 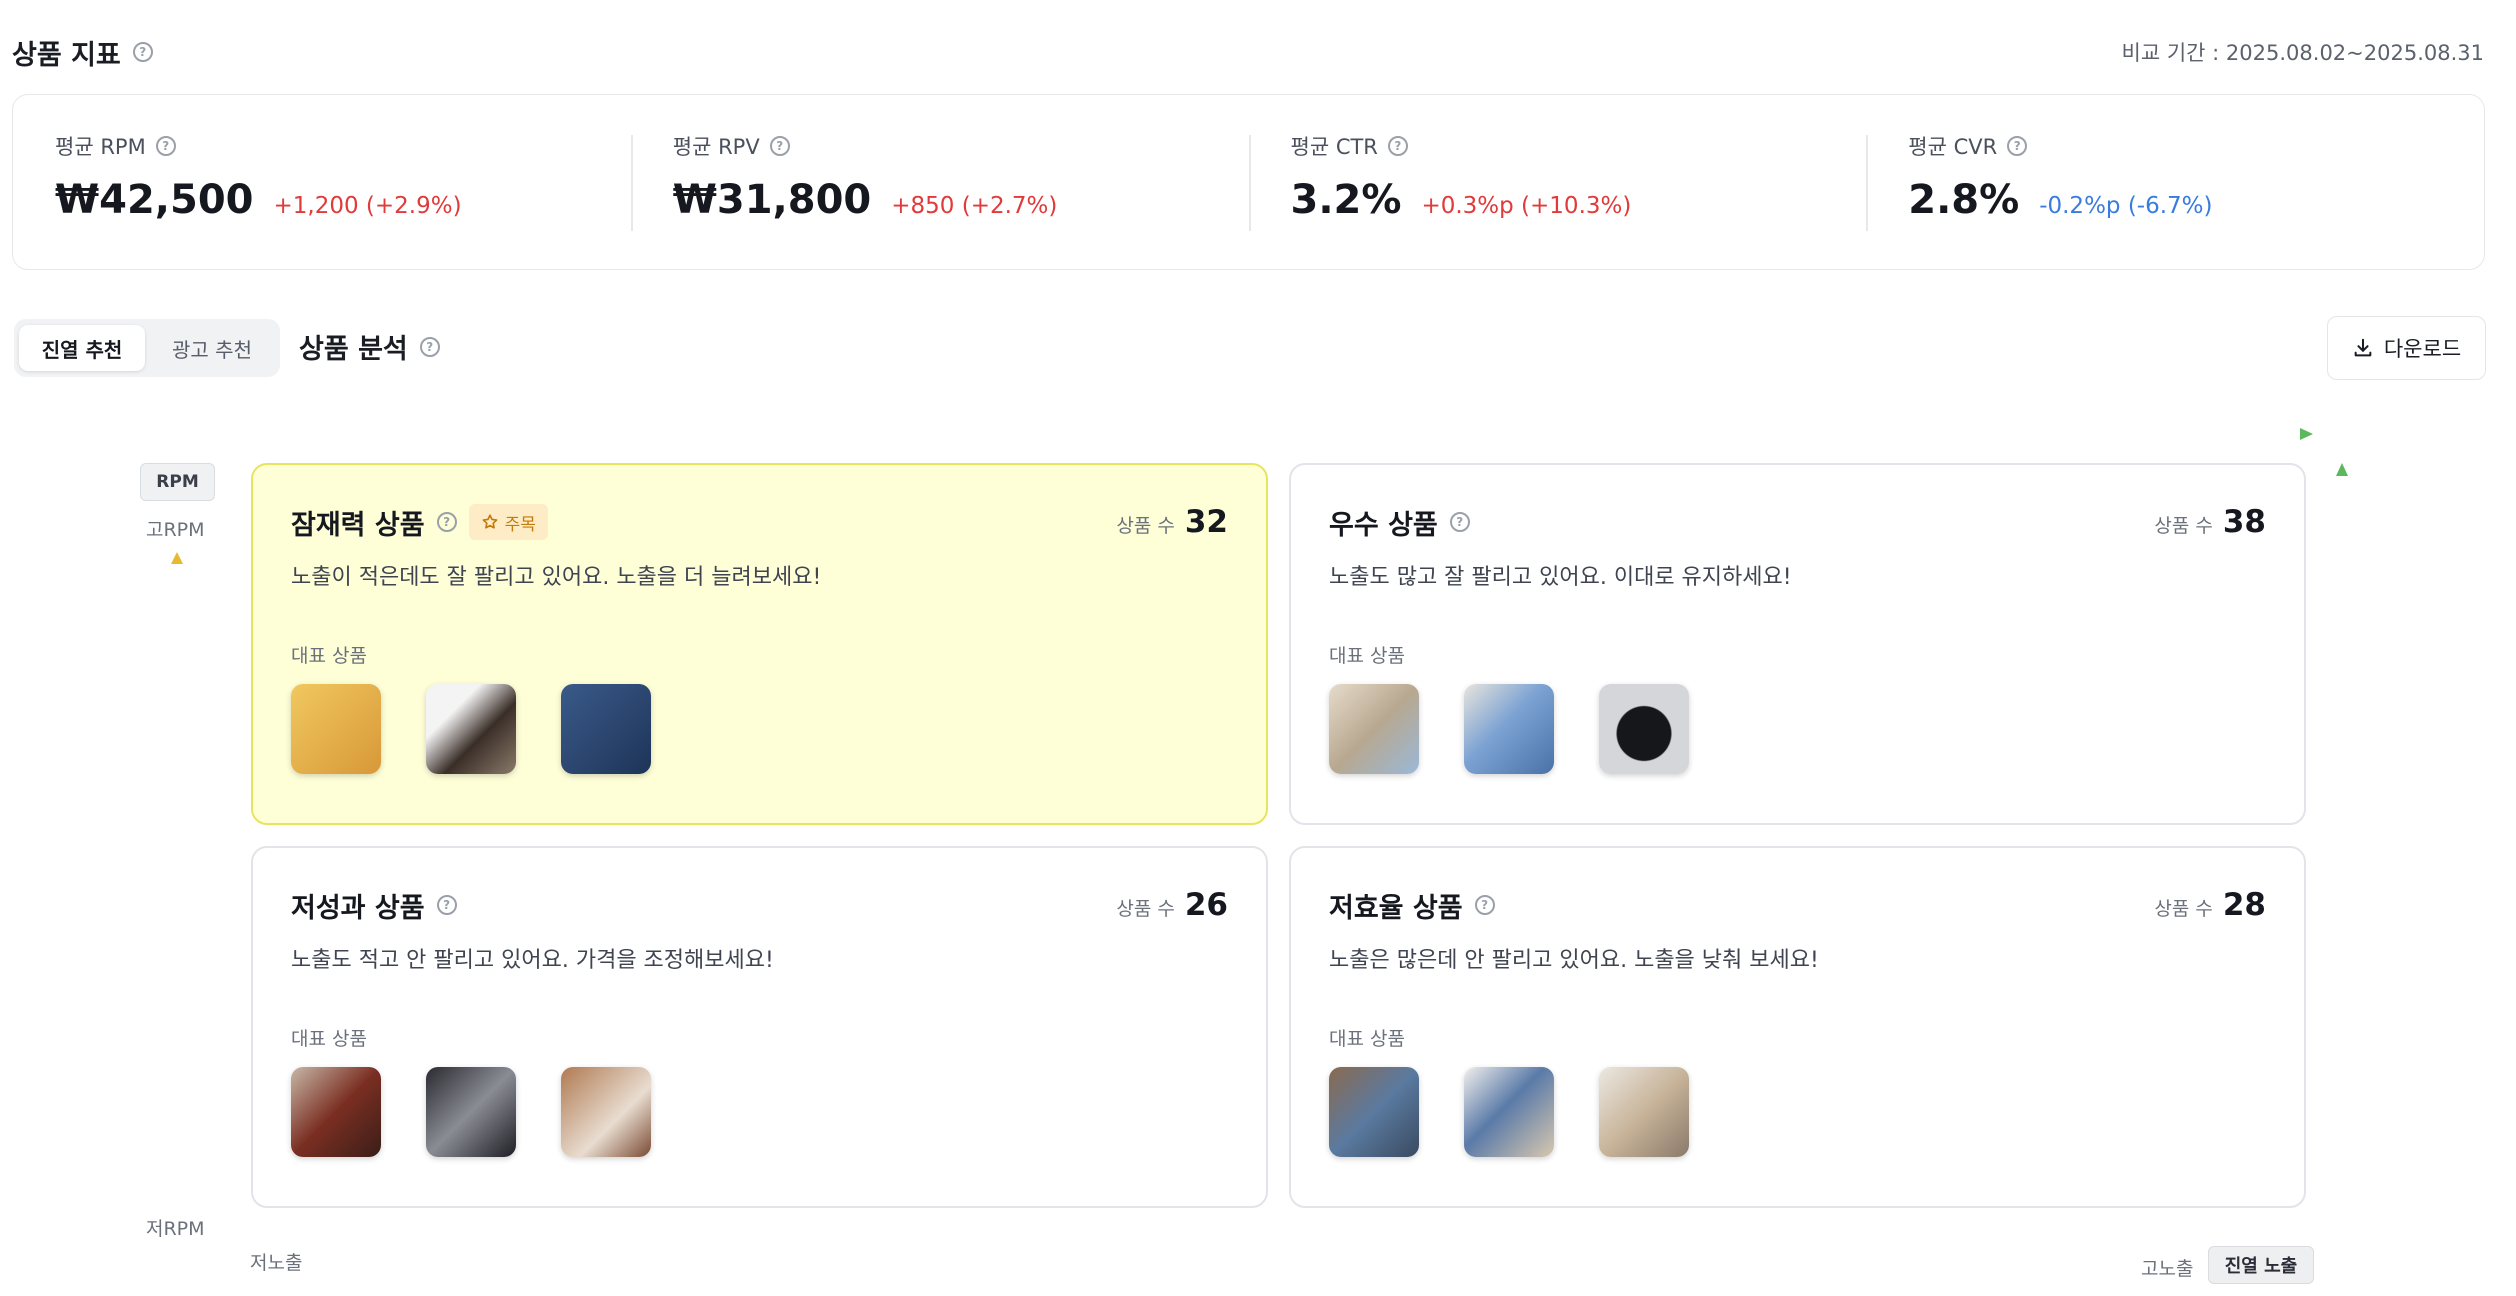 I want to click on count-value: 26, so click(x=1206, y=905).